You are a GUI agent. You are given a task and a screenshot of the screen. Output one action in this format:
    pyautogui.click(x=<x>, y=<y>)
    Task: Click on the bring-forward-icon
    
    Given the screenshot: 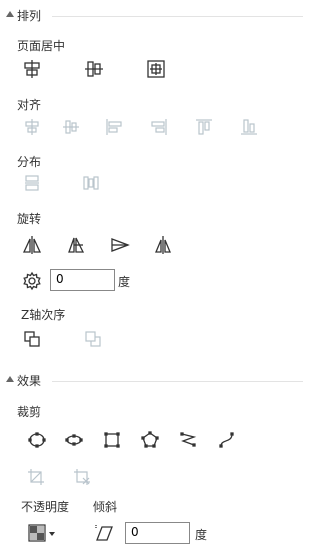 What is the action you would take?
    pyautogui.click(x=32, y=339)
    